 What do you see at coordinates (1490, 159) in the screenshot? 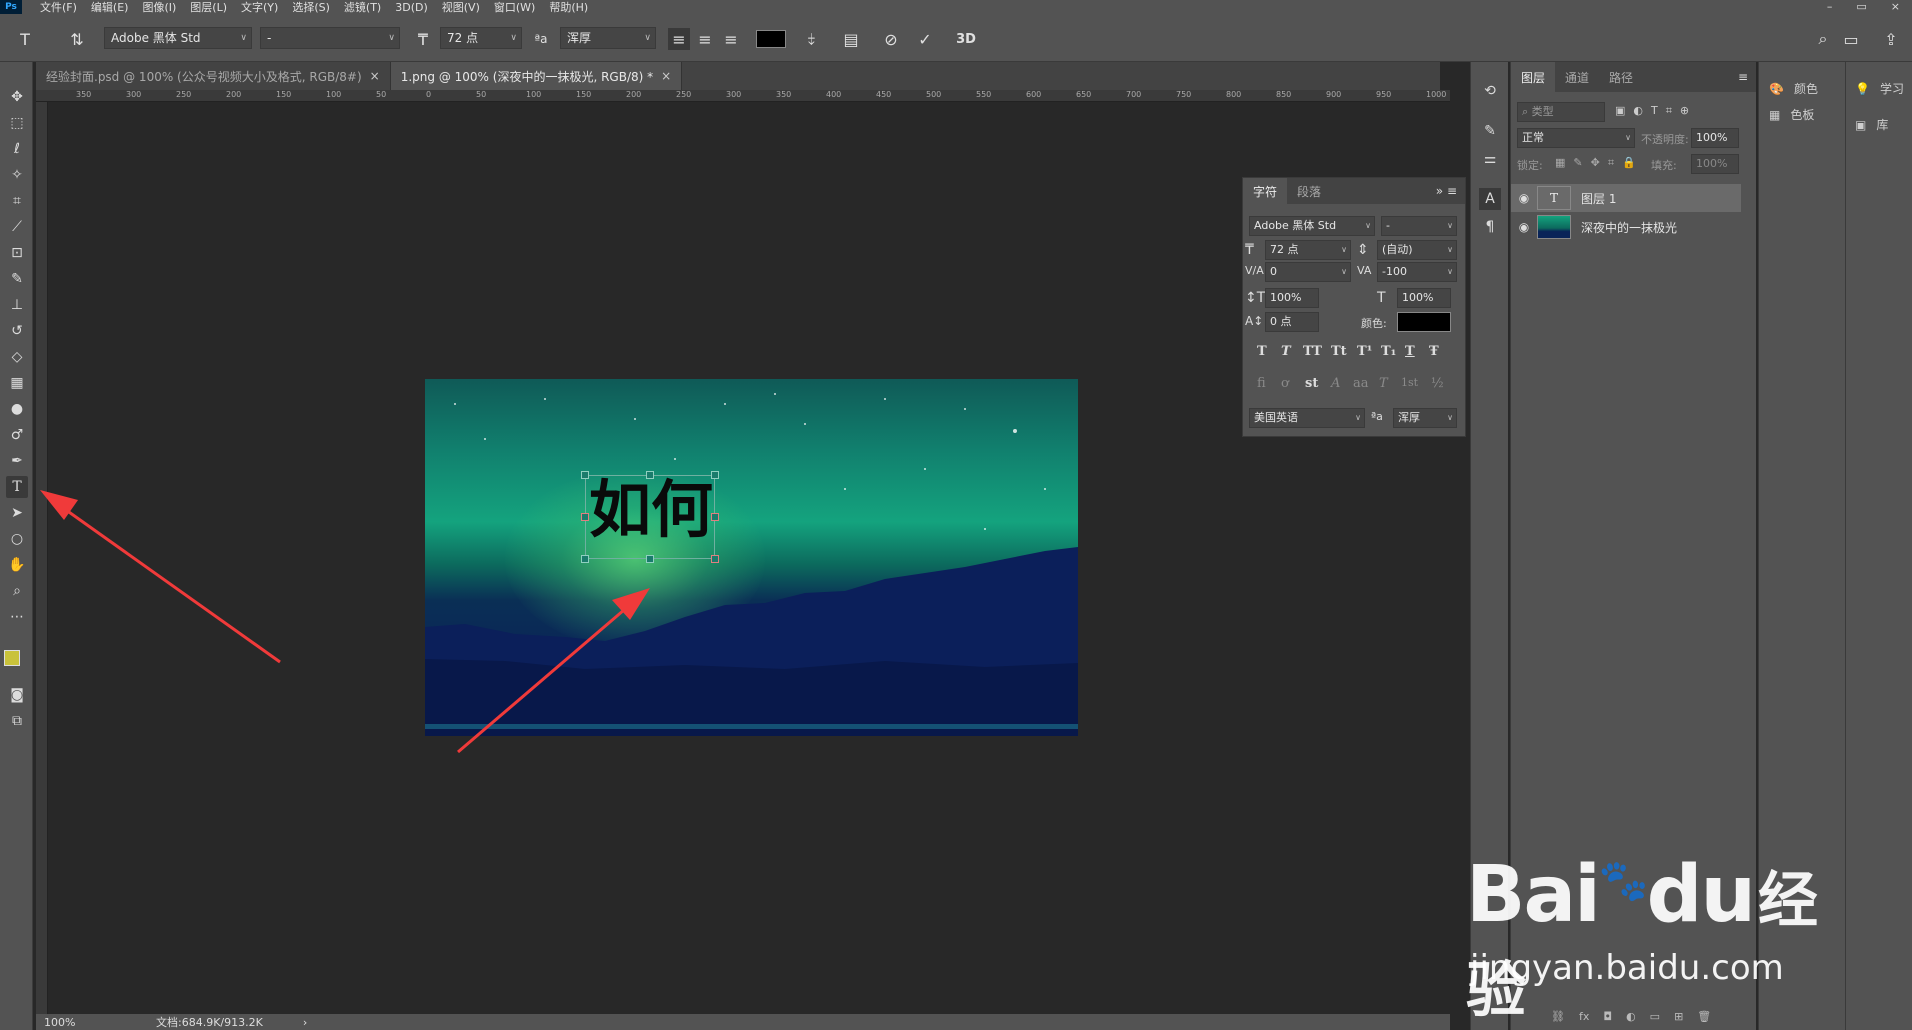
I see `adjustments-icon: ⚌` at bounding box center [1490, 159].